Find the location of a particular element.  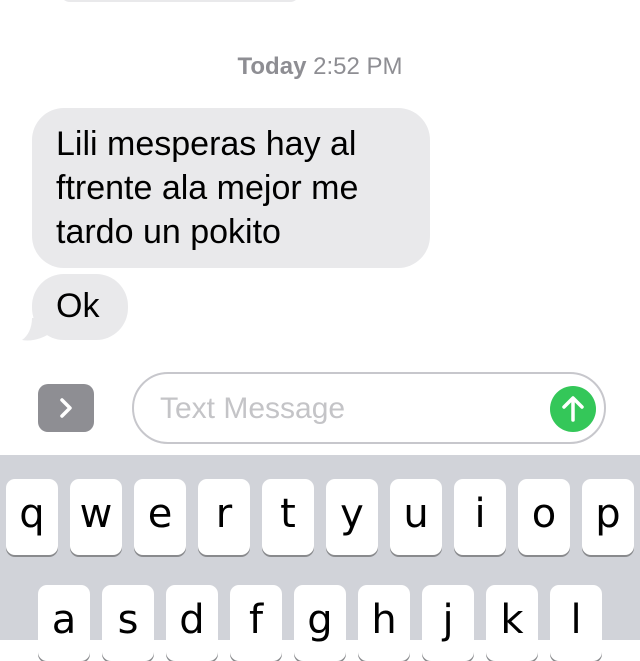

key-i: i is located at coordinates (480, 517).